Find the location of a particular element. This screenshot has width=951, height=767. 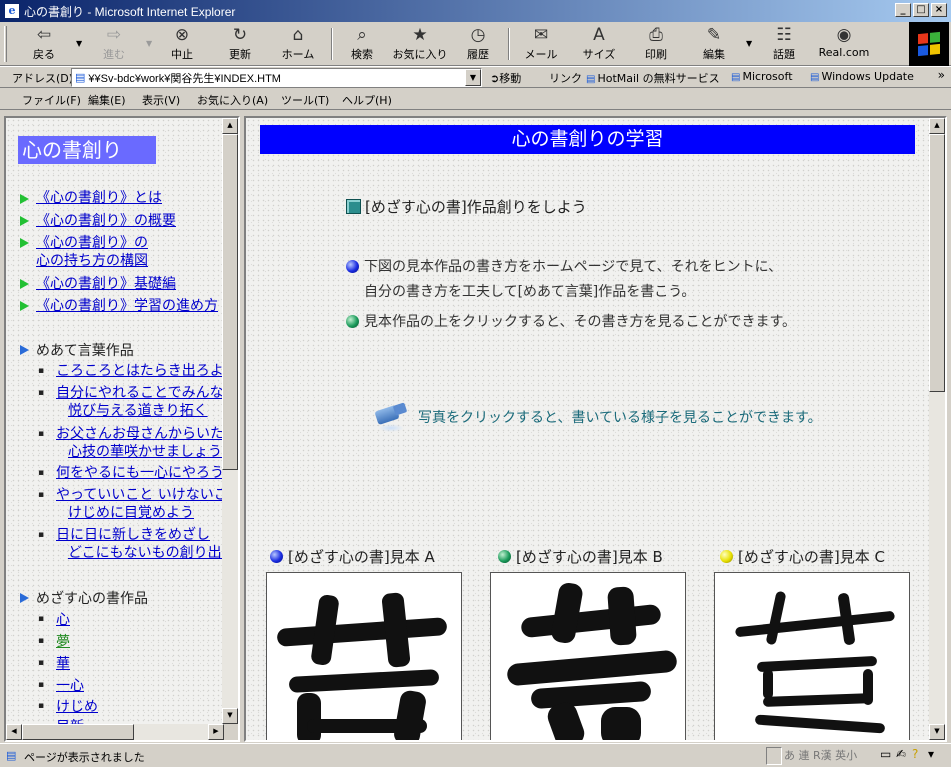

nav-hscroll-thumb is located at coordinates (78, 732).